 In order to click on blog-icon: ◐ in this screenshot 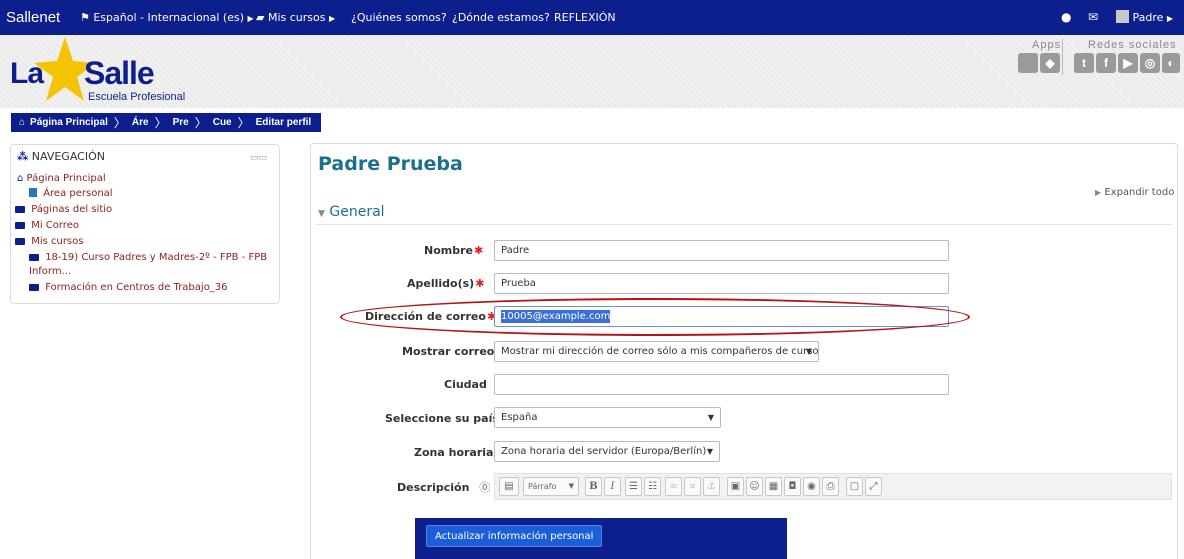, I will do `click(1171, 63)`.